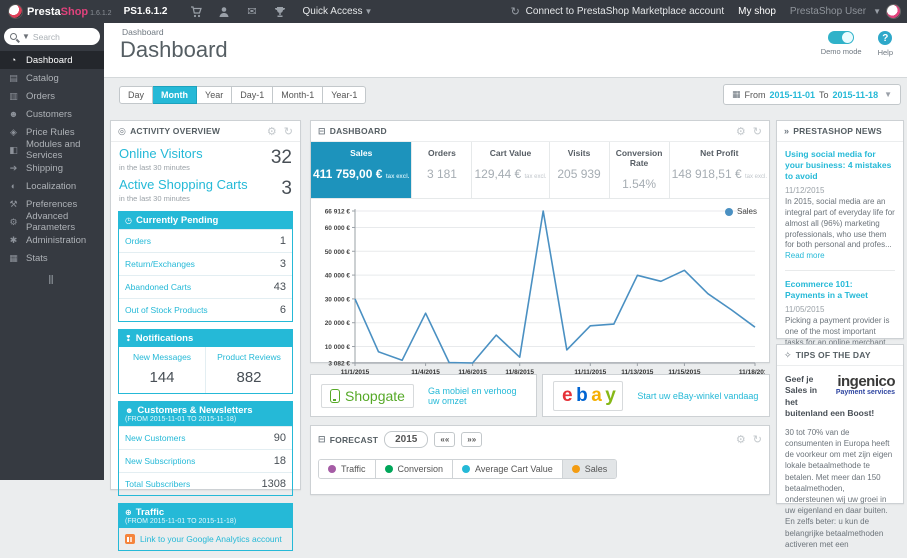 The image size is (907, 558). What do you see at coordinates (885, 44) in the screenshot?
I see `help-button: ? Help` at bounding box center [885, 44].